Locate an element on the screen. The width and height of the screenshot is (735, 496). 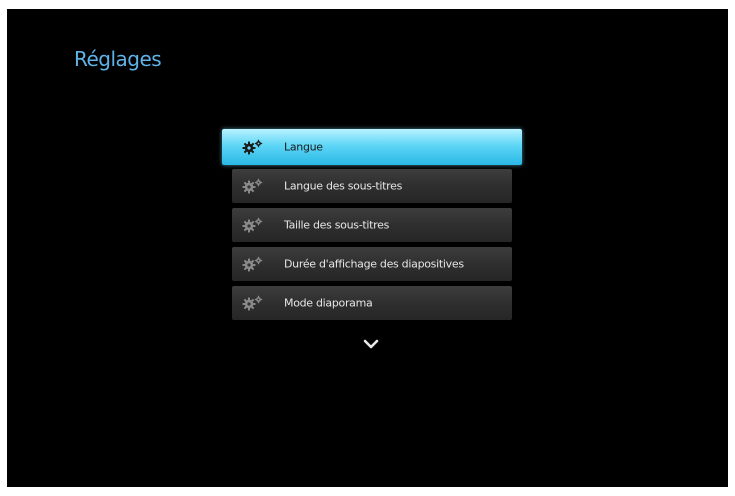
menu-item-taille-sous-titres: Taille des sous-titres is located at coordinates (372, 225).